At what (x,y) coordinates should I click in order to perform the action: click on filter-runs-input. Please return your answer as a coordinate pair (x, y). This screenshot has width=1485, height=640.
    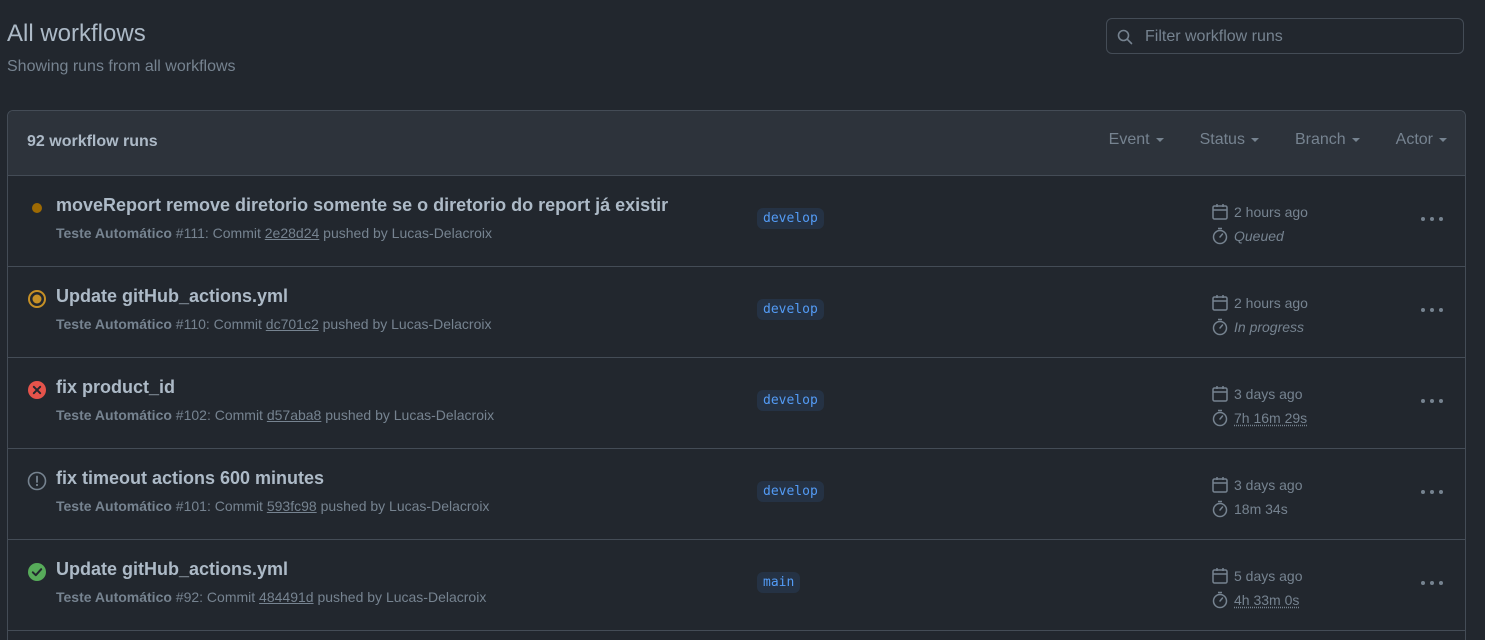
    Looking at the image, I should click on (1300, 37).